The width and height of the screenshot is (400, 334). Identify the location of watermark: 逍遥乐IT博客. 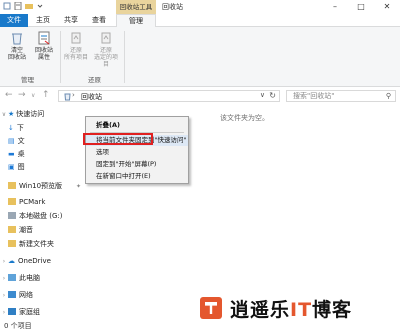
(276, 308).